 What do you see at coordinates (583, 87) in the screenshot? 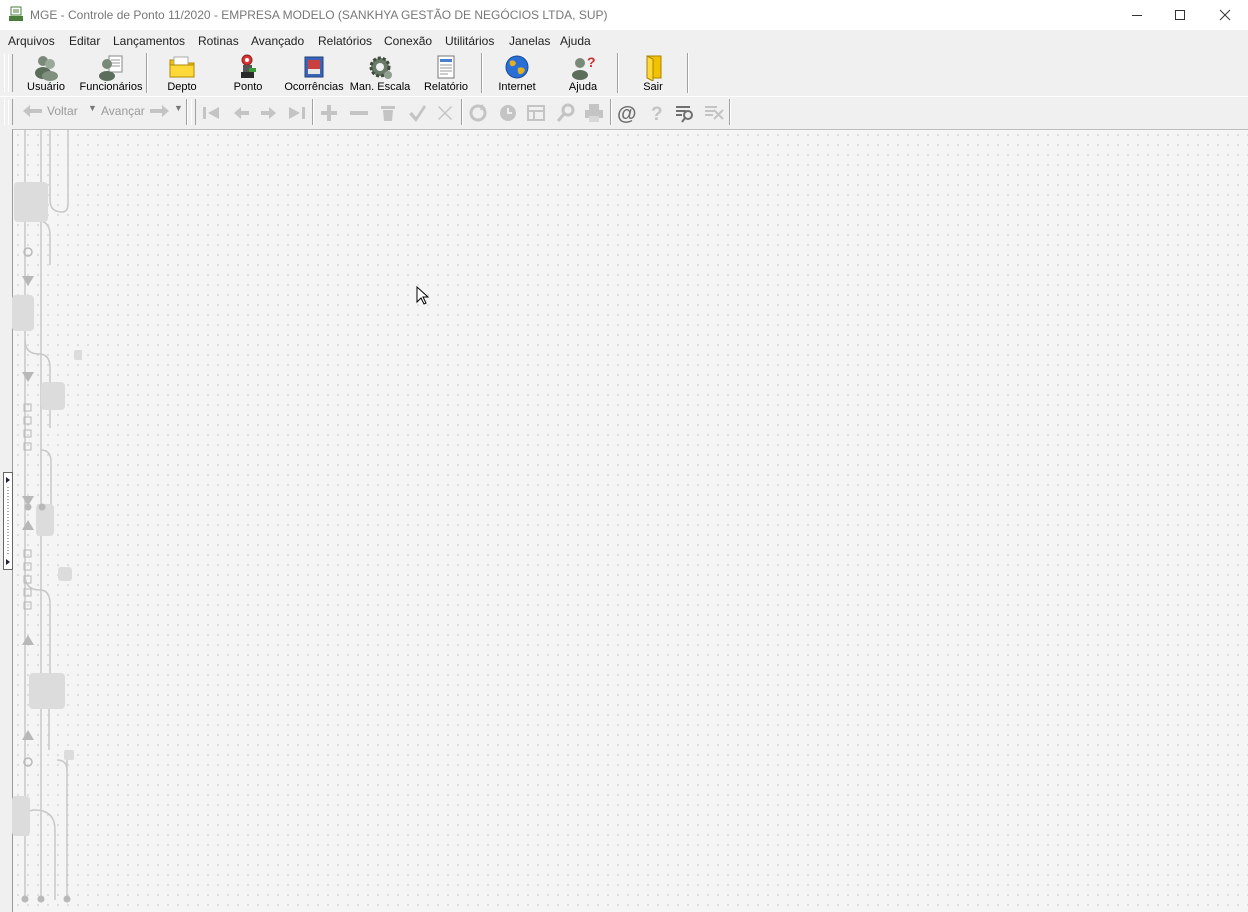
I see `toolbar-label: Ajuda` at bounding box center [583, 87].